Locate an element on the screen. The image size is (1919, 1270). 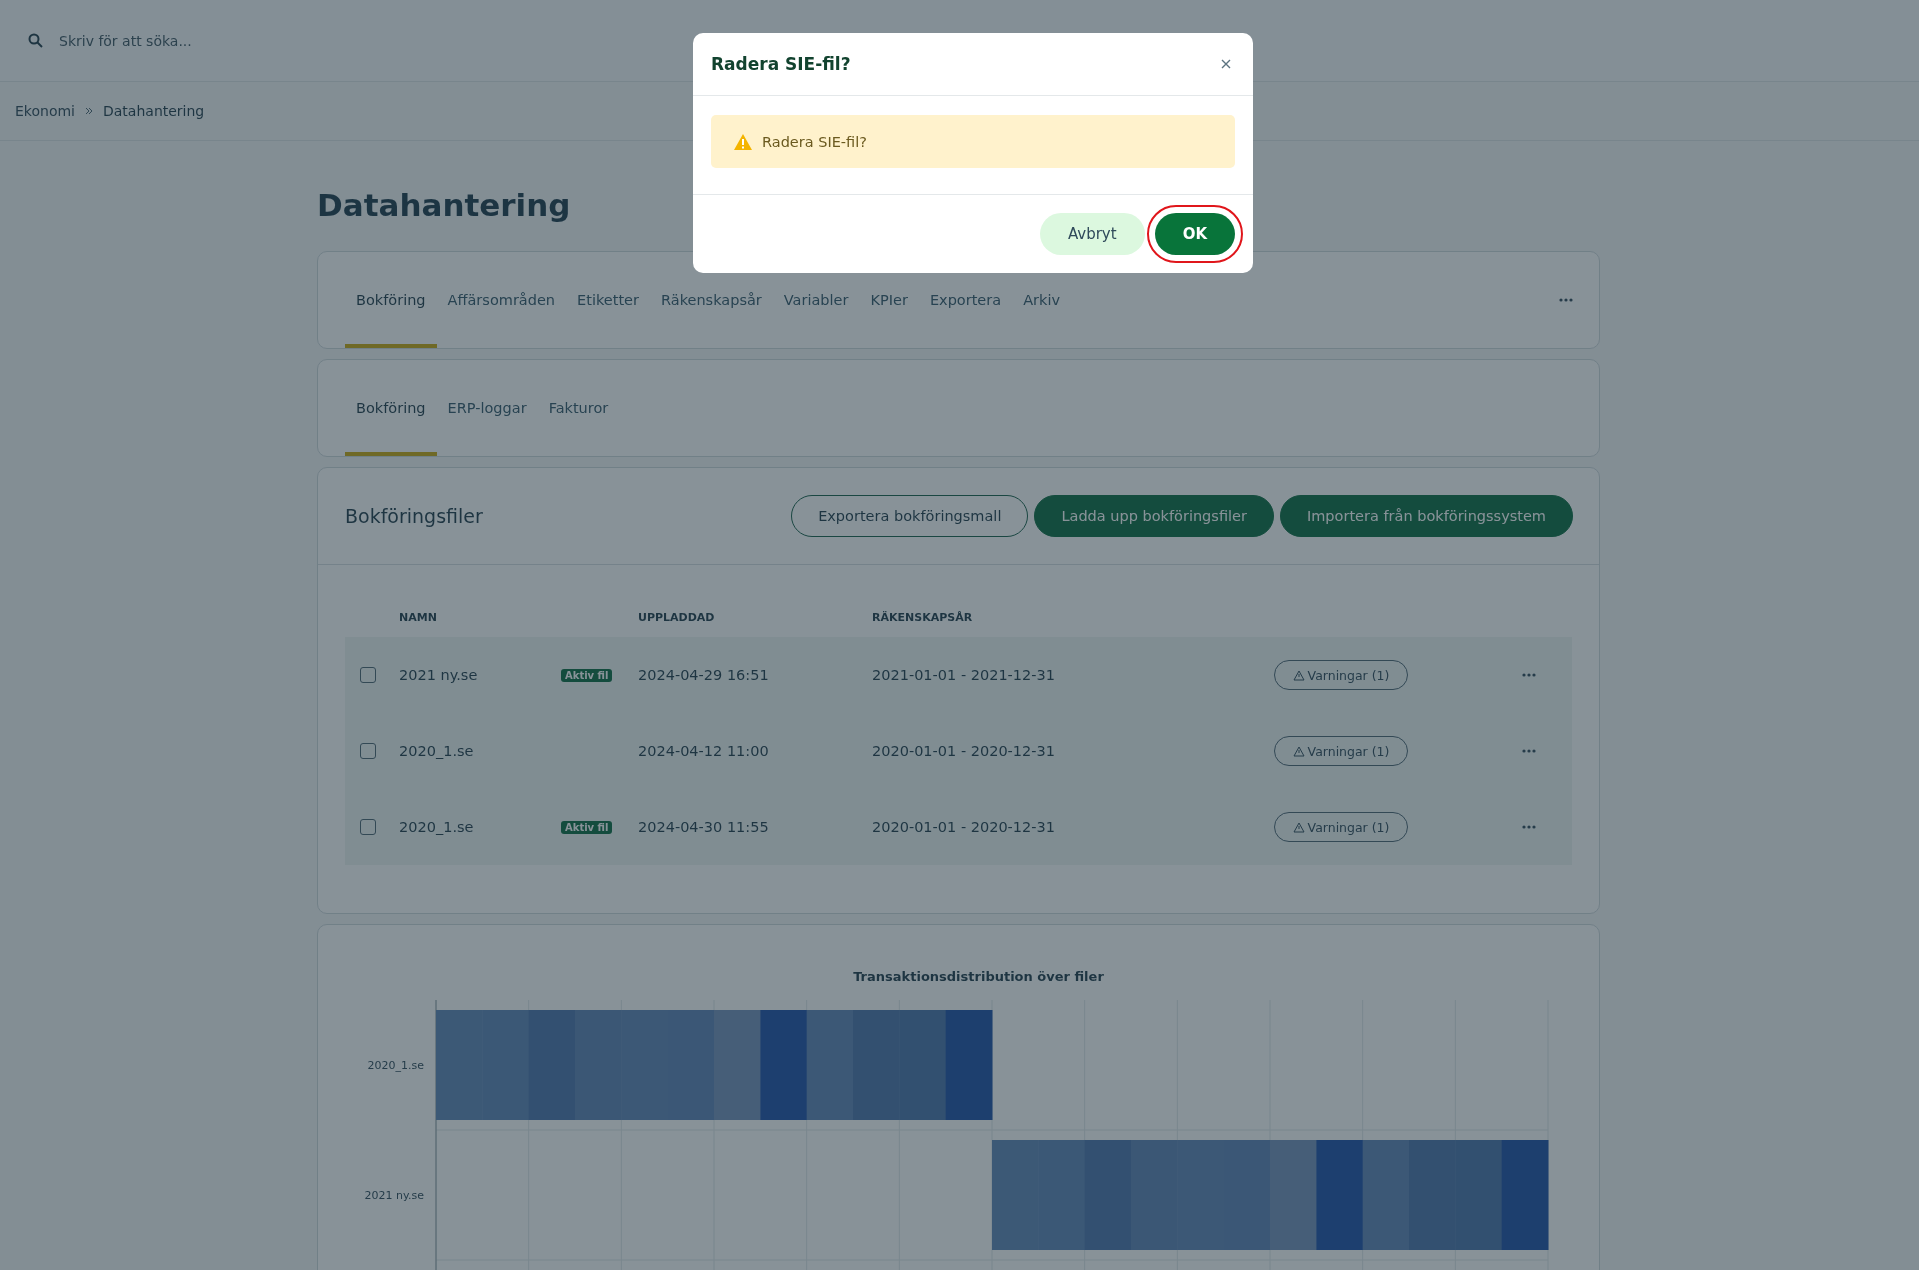
tab: Räkenskapsår is located at coordinates (711, 300).